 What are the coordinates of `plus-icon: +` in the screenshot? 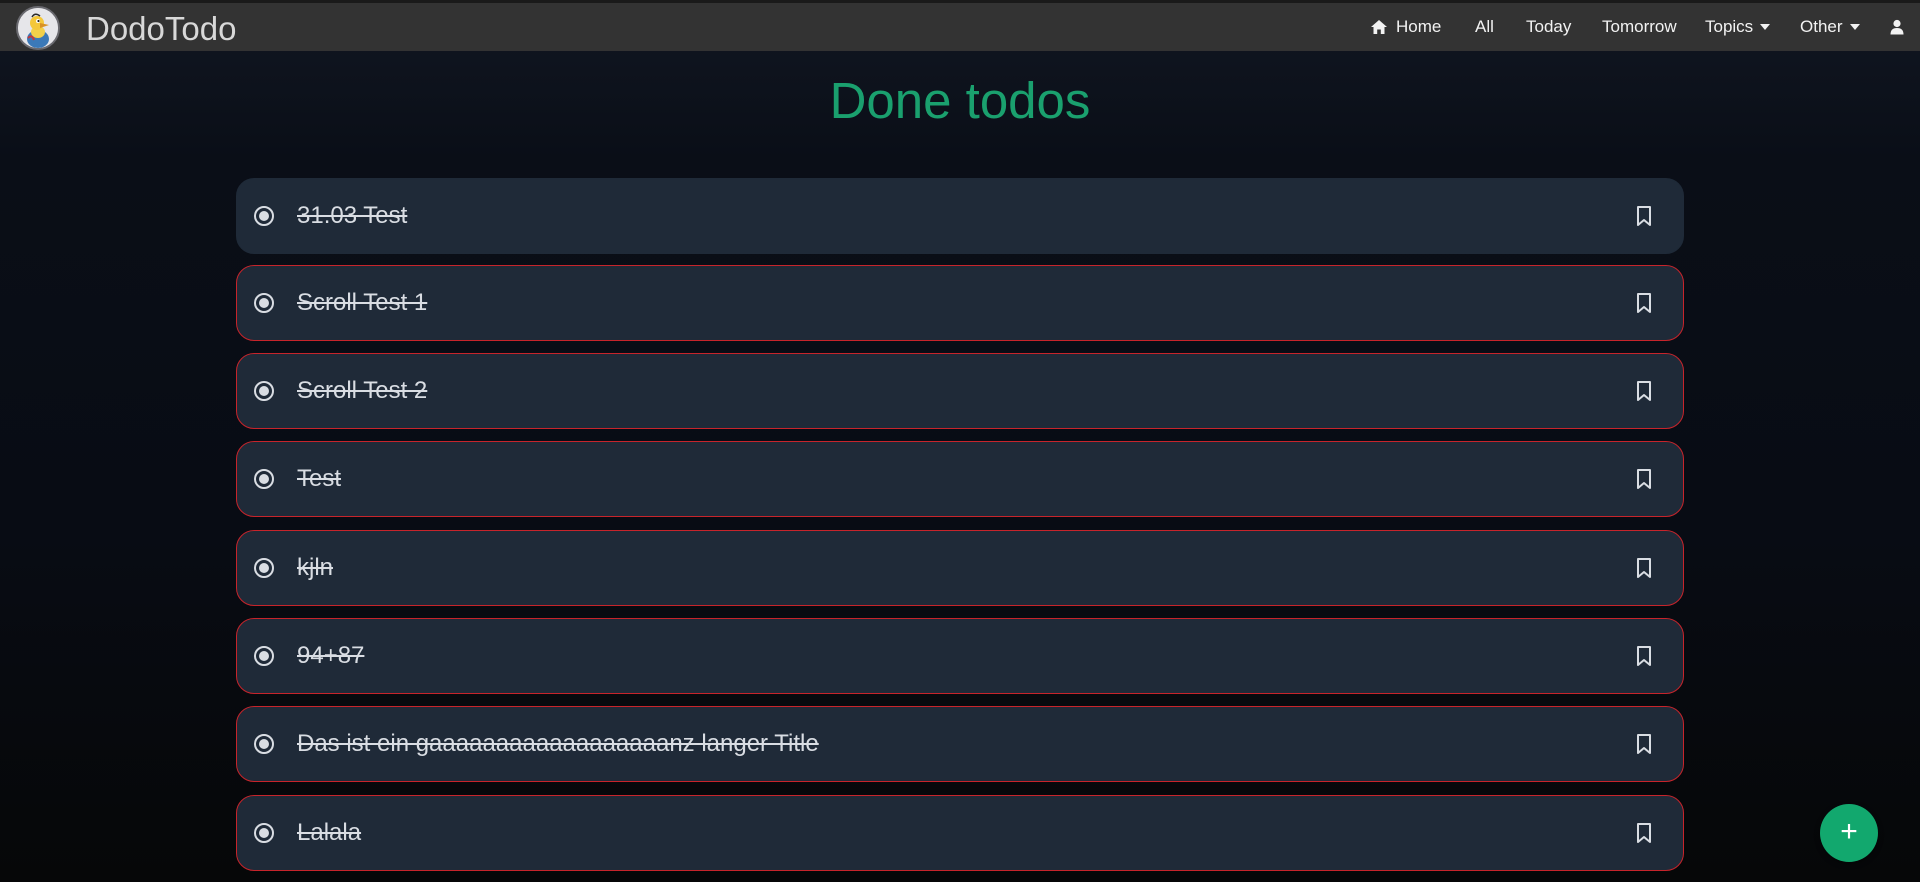 It's located at (1849, 831).